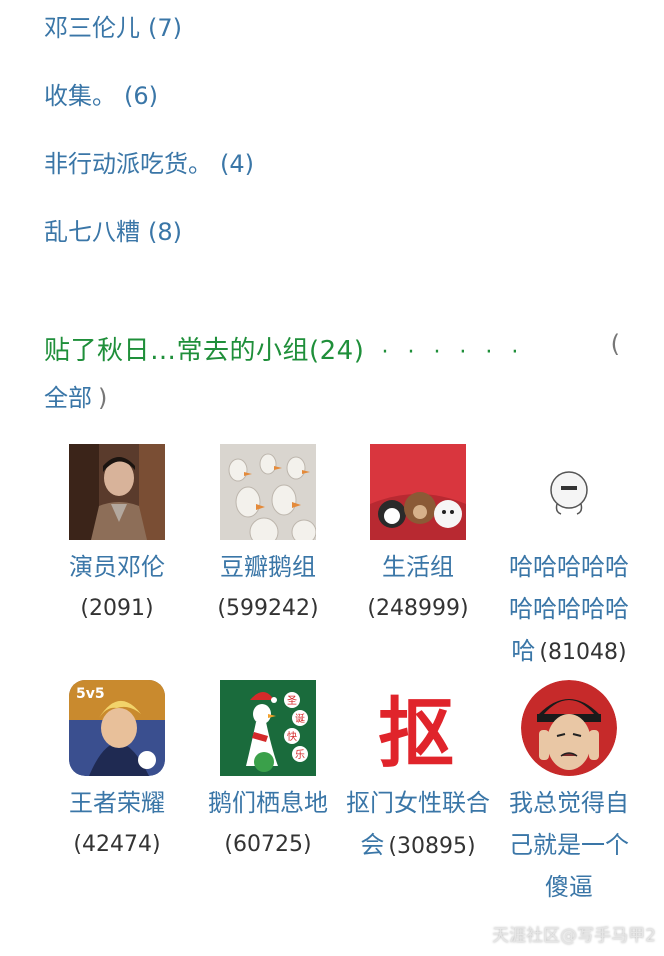  I want to click on group-avatar: 圣 诞 快 乐, so click(268, 728).